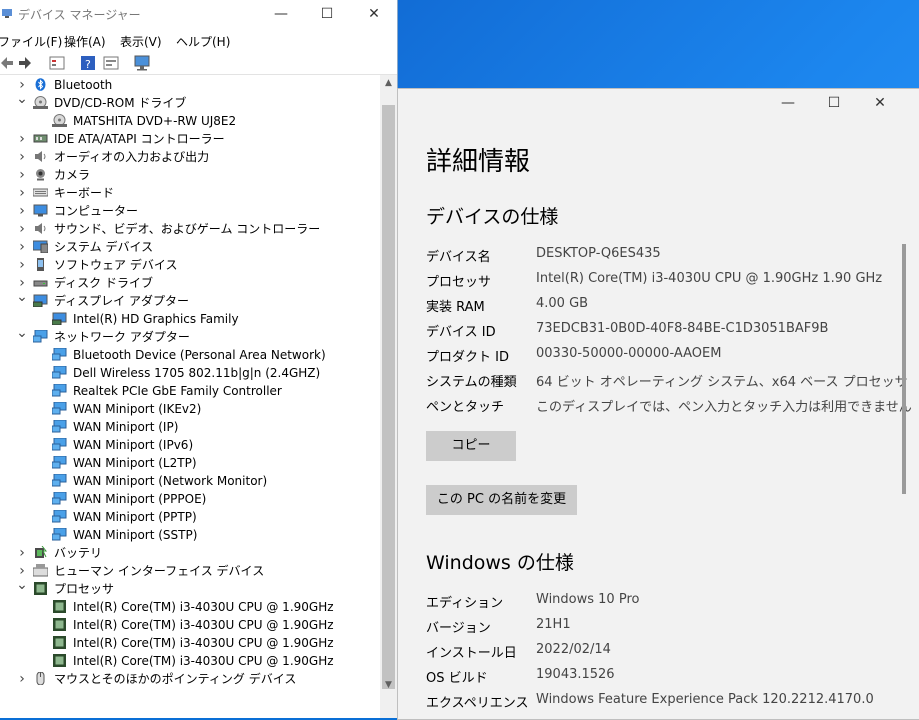  What do you see at coordinates (141, 41) in the screenshot?
I see `menu-view: 表示(V)` at bounding box center [141, 41].